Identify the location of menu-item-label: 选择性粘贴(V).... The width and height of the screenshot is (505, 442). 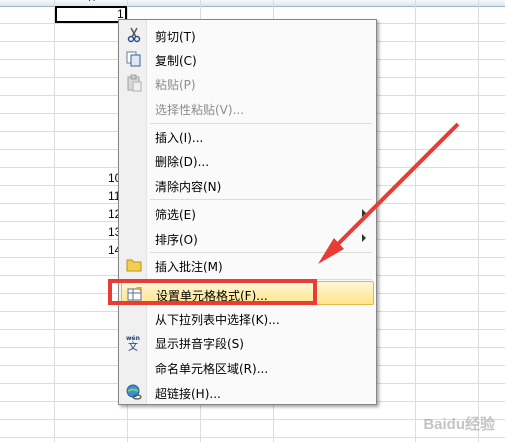
(200, 110).